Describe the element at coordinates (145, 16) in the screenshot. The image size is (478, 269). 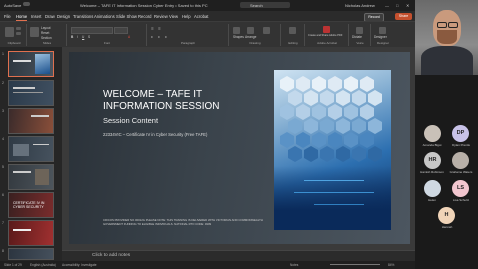
I see `tab-record: Record` at that location.